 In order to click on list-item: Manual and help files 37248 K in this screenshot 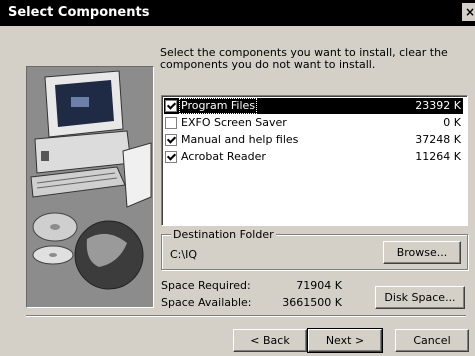, I will do `click(313, 140)`.